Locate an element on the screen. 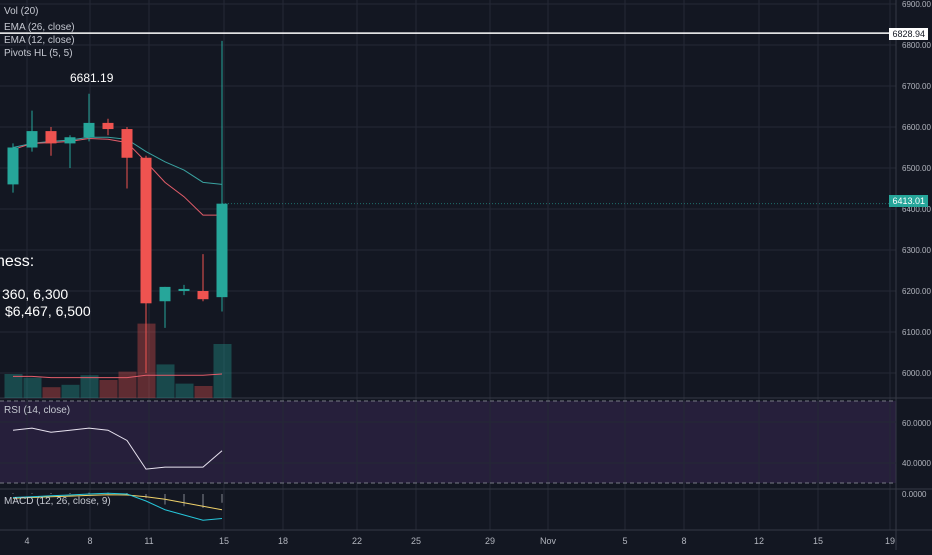 Image resolution: width=932 pixels, height=555 pixels. legend-volume: Vol (20) is located at coordinates (21, 11).